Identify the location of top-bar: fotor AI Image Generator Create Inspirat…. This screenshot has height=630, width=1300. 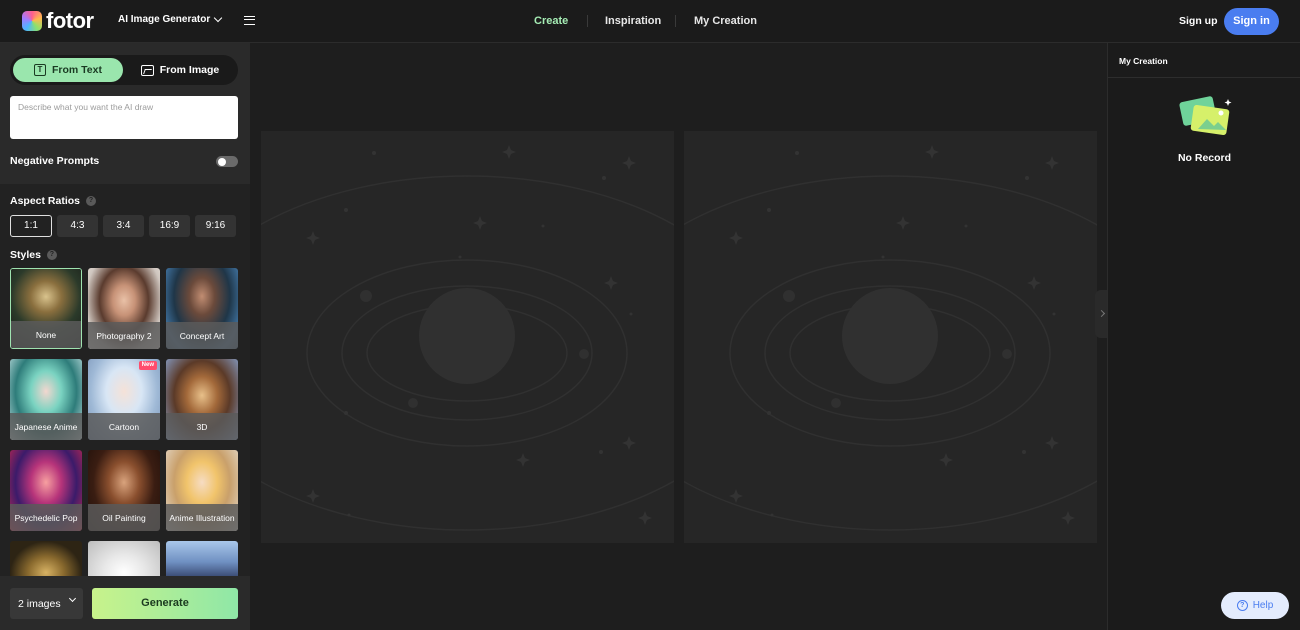
(650, 21).